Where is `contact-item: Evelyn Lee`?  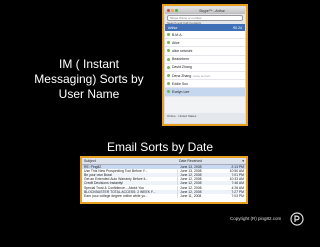
contact-item: Evelyn Lee is located at coordinates (205, 92).